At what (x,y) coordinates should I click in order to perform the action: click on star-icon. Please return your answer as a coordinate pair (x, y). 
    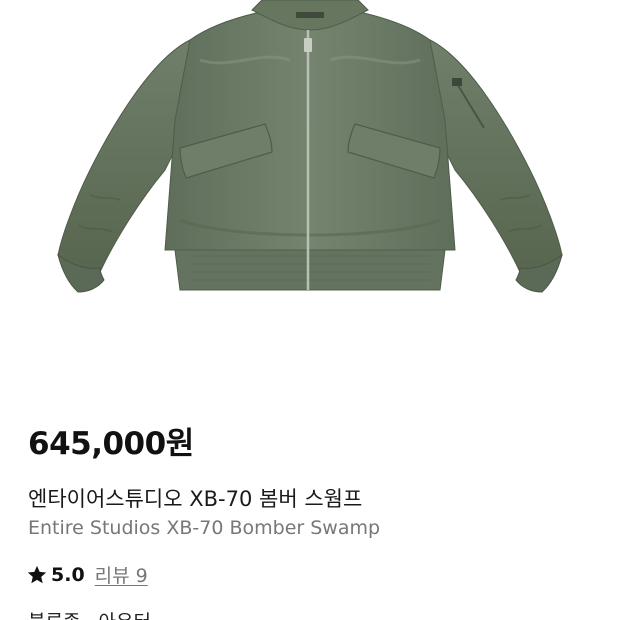
    Looking at the image, I should click on (37, 575).